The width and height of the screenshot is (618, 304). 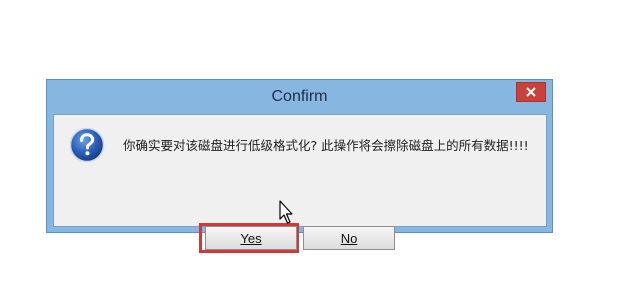 I want to click on yes-button-label: Yes, so click(x=251, y=238).